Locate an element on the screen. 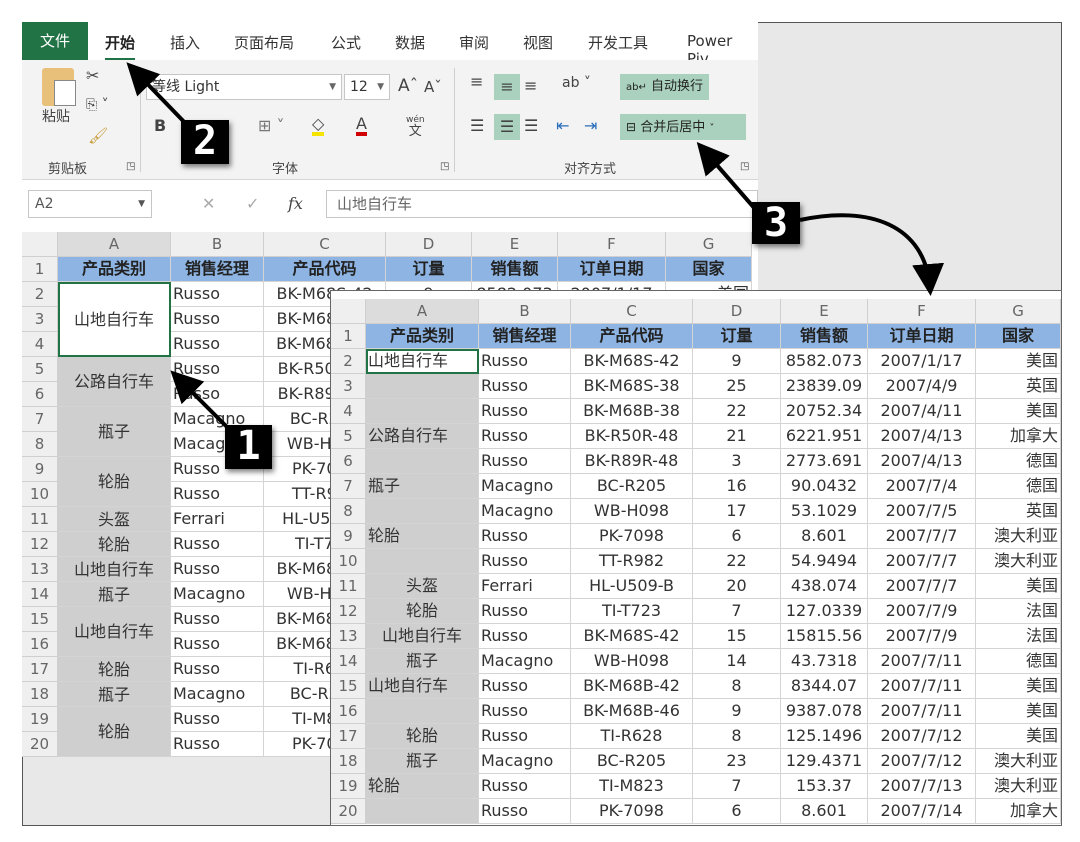 This screenshot has height=842, width=1080. cancel-icon: ✕ is located at coordinates (208, 204).